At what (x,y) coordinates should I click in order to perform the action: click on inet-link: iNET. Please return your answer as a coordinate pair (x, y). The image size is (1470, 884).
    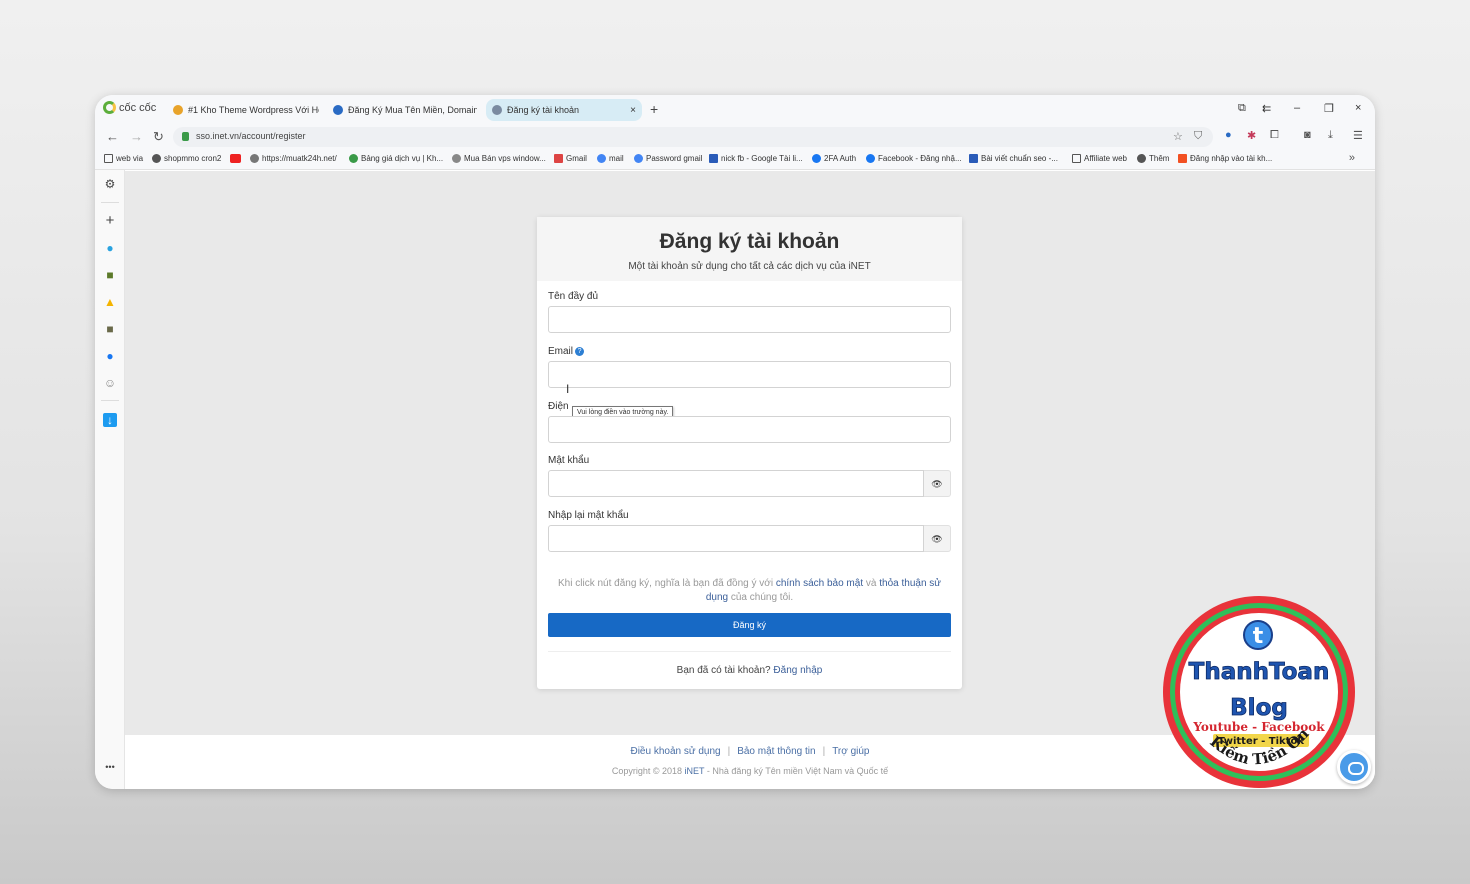
    Looking at the image, I should click on (695, 771).